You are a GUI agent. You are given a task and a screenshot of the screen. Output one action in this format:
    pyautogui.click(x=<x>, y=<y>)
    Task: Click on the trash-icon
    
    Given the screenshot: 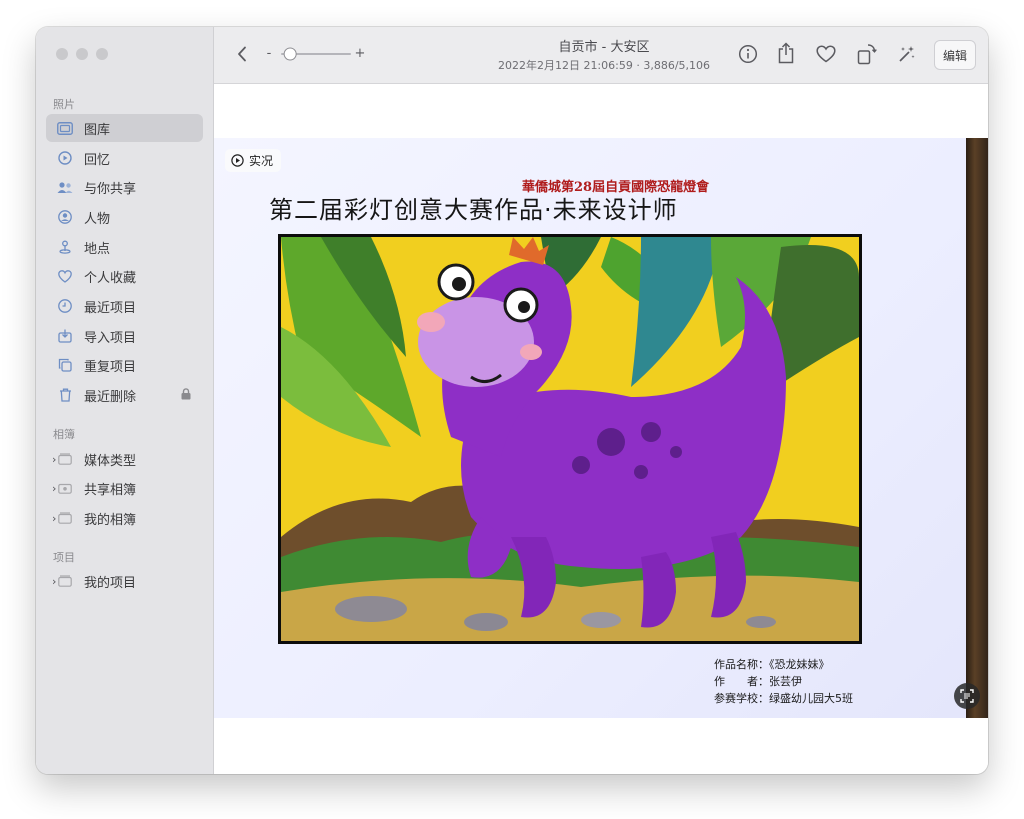 What is the action you would take?
    pyautogui.click(x=65, y=395)
    